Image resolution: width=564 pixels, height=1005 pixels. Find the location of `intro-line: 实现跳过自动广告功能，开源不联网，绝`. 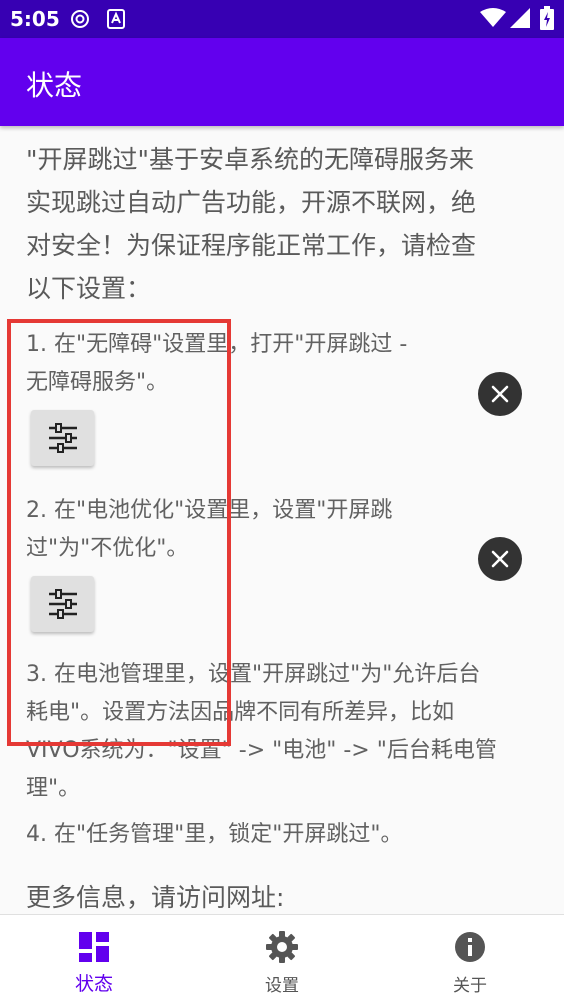

intro-line: 实现跳过自动广告功能，开源不联网，绝 is located at coordinates (251, 202).